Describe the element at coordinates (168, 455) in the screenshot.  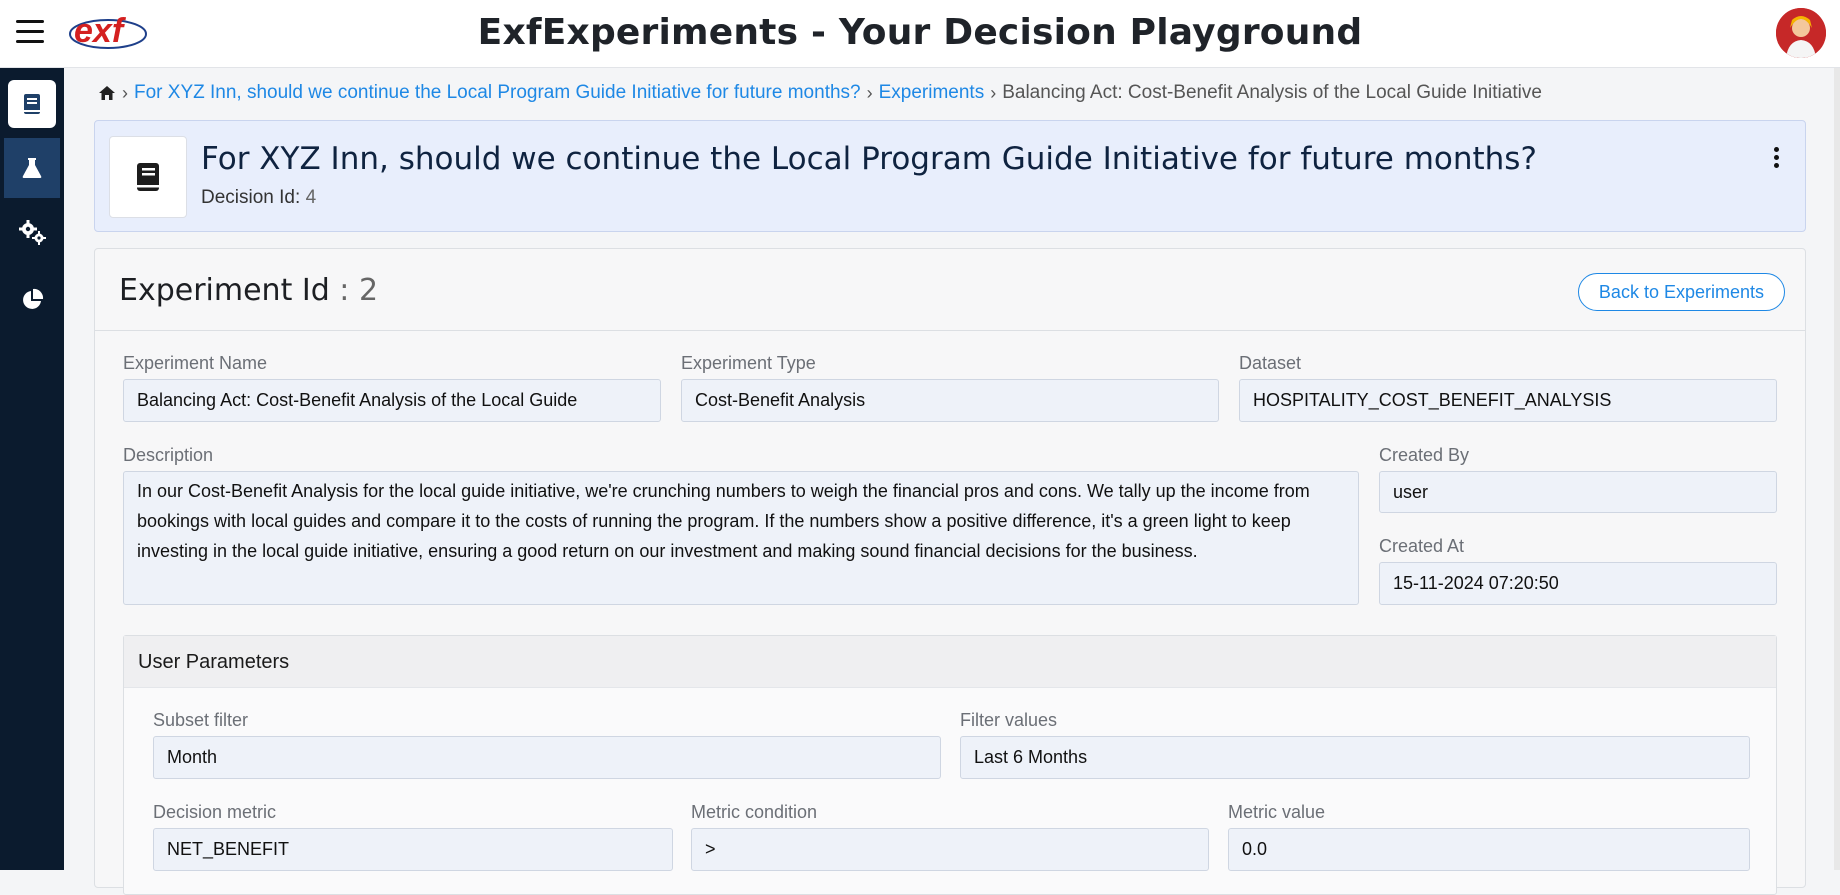
I see `description-label: Description` at that location.